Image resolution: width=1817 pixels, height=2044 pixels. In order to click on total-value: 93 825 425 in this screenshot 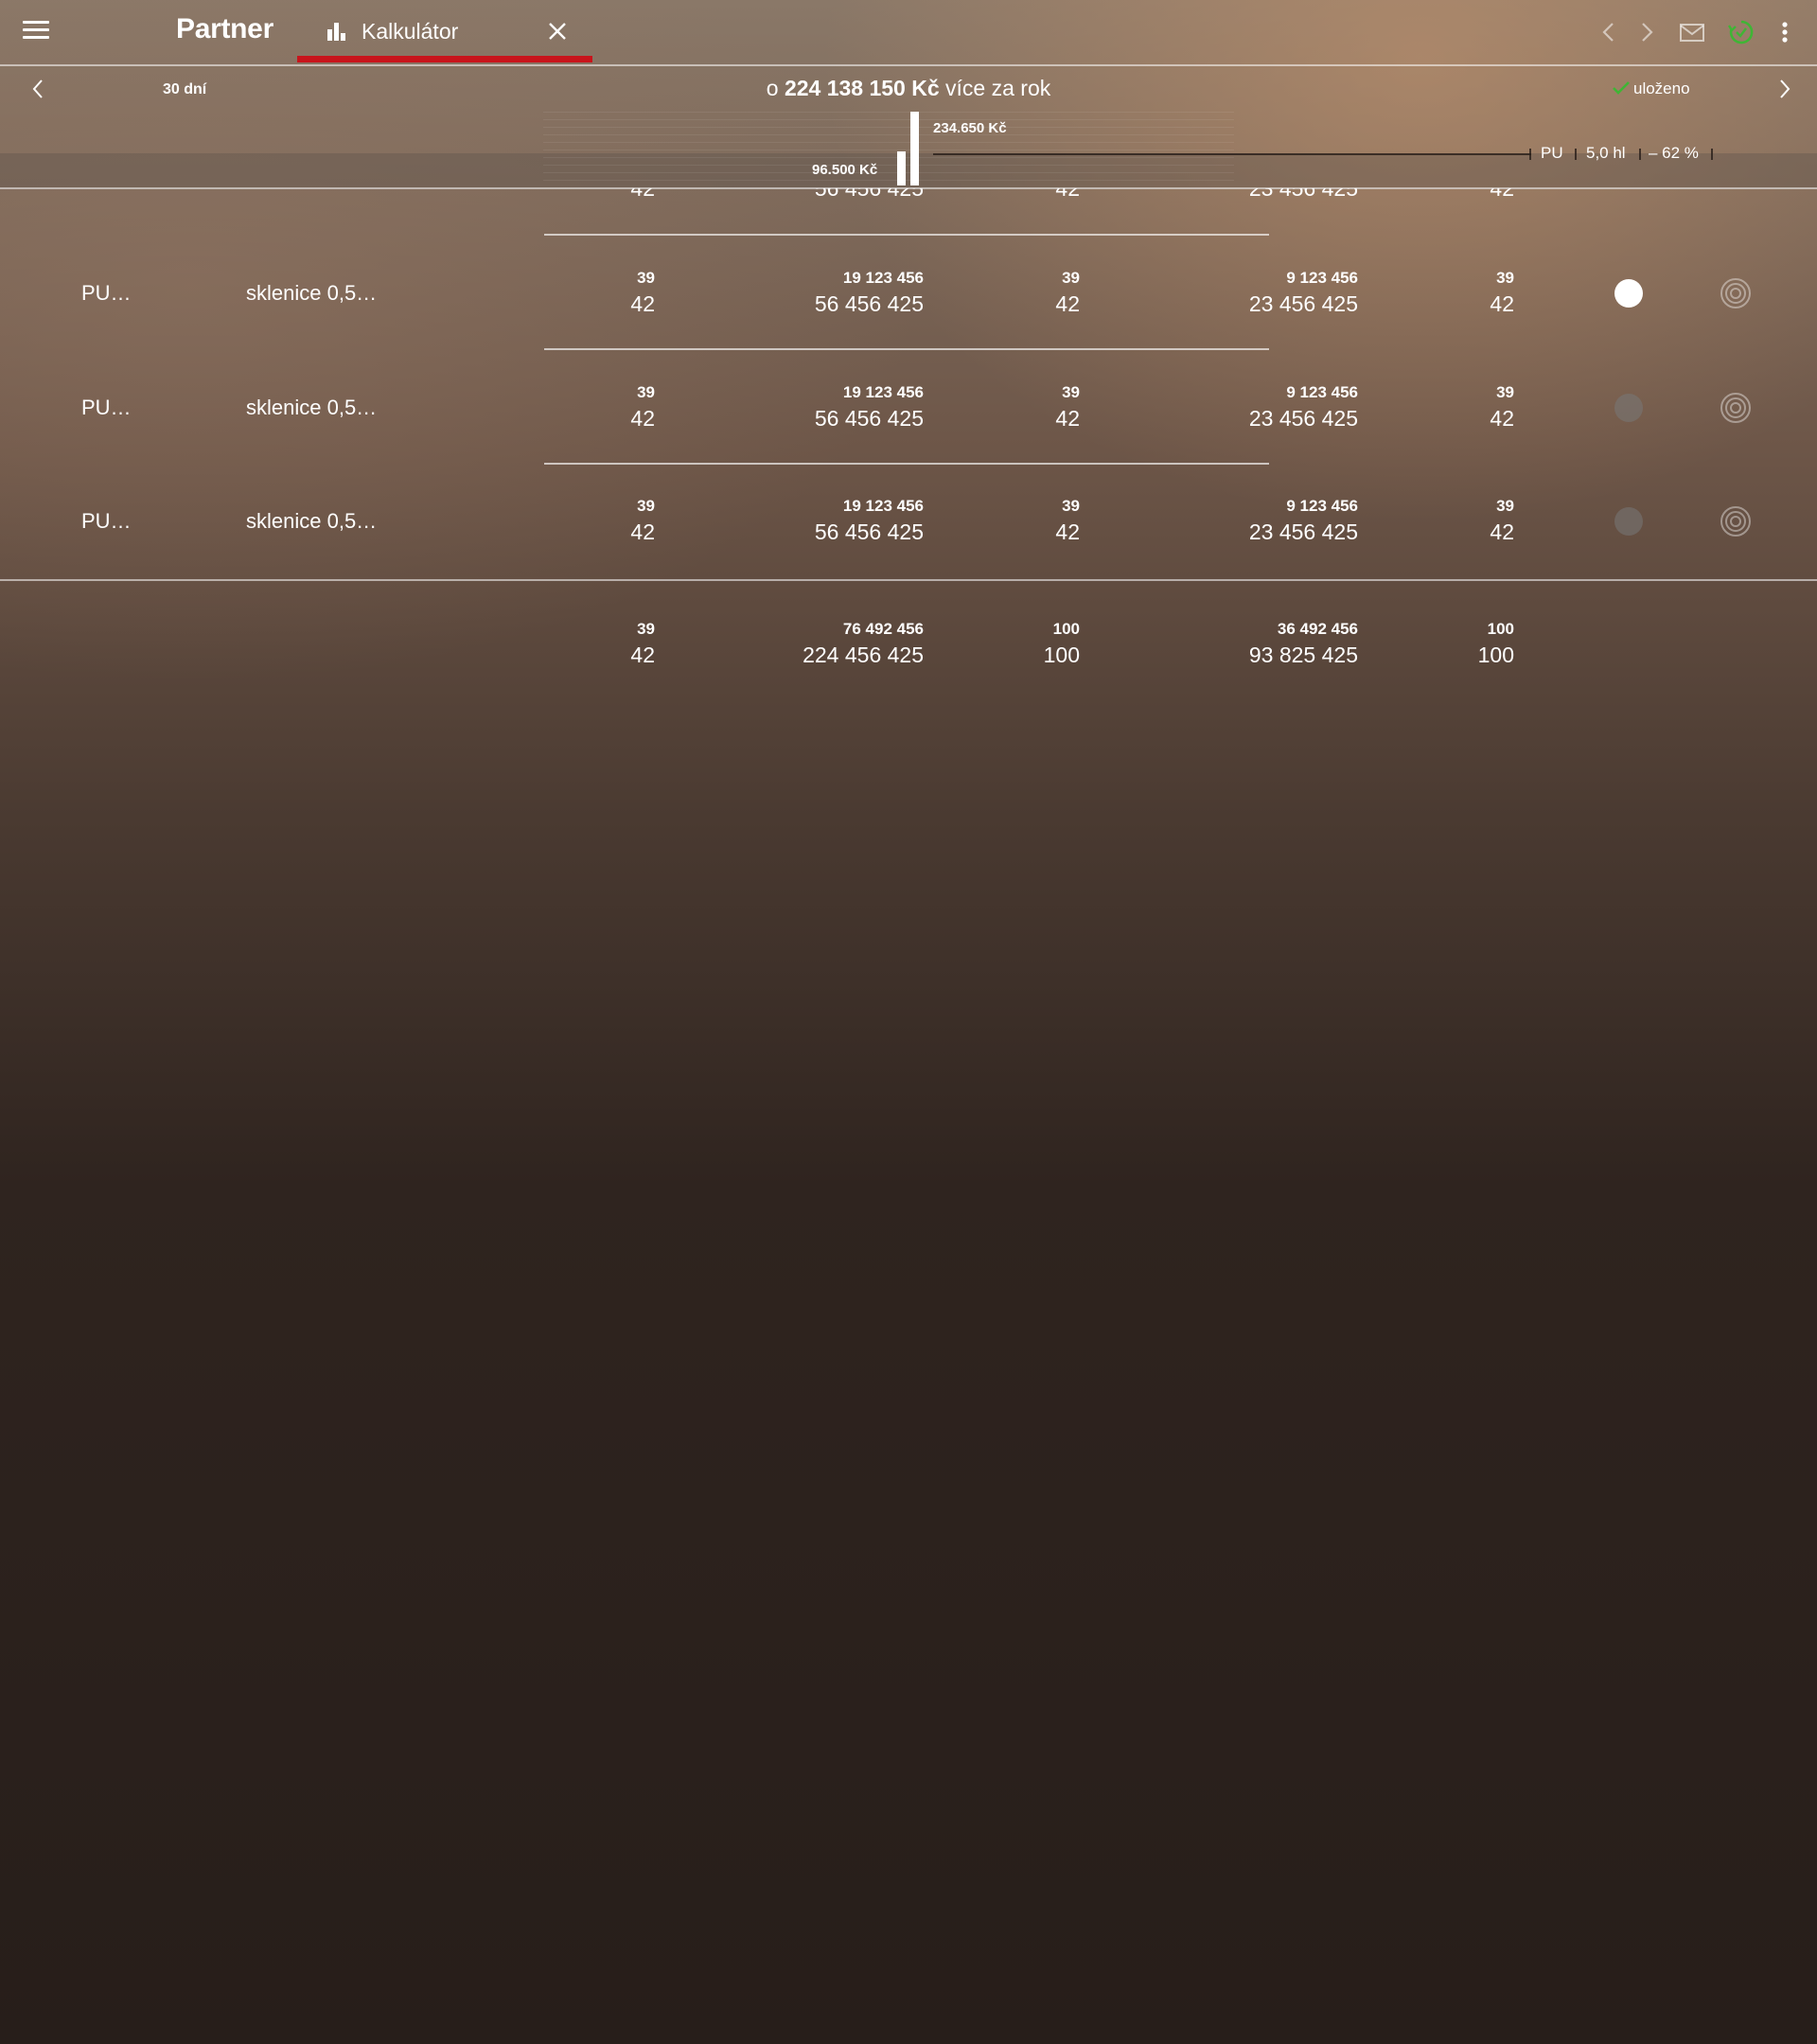, I will do `click(1303, 655)`.